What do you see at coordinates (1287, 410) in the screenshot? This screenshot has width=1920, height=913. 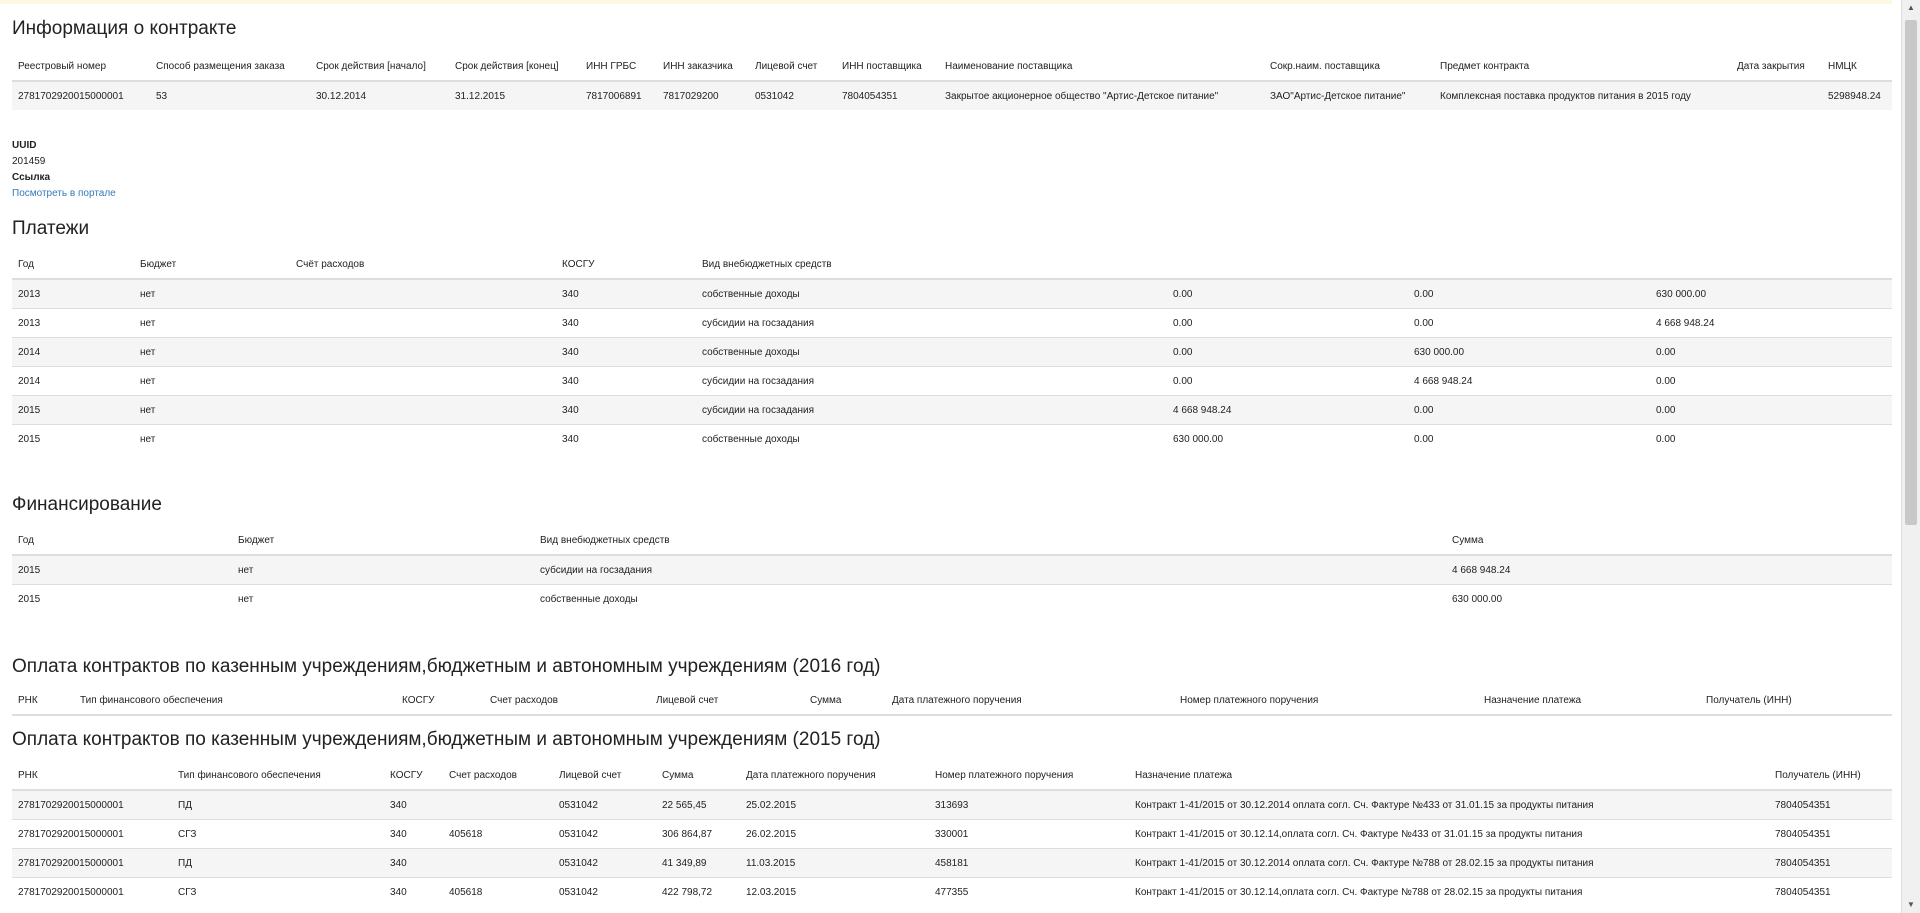 I see `payments-cell: 4 668 948.24` at bounding box center [1287, 410].